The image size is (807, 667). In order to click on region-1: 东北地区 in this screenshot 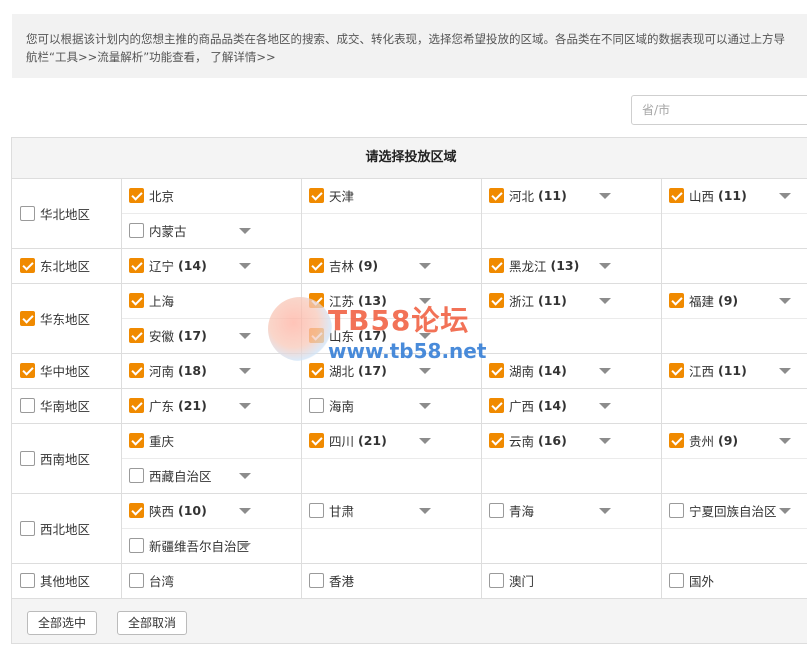, I will do `click(55, 265)`.